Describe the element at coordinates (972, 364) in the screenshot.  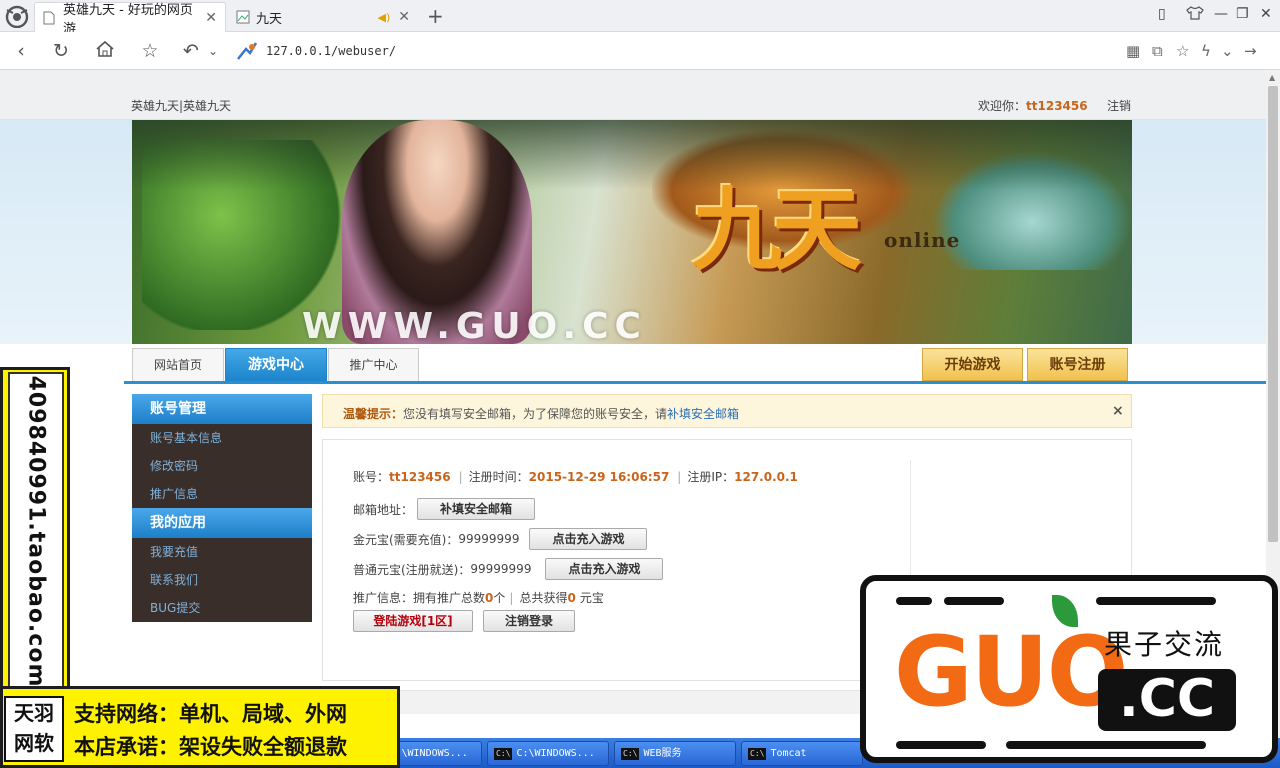
I see `start-game-button: 开始游戏` at that location.